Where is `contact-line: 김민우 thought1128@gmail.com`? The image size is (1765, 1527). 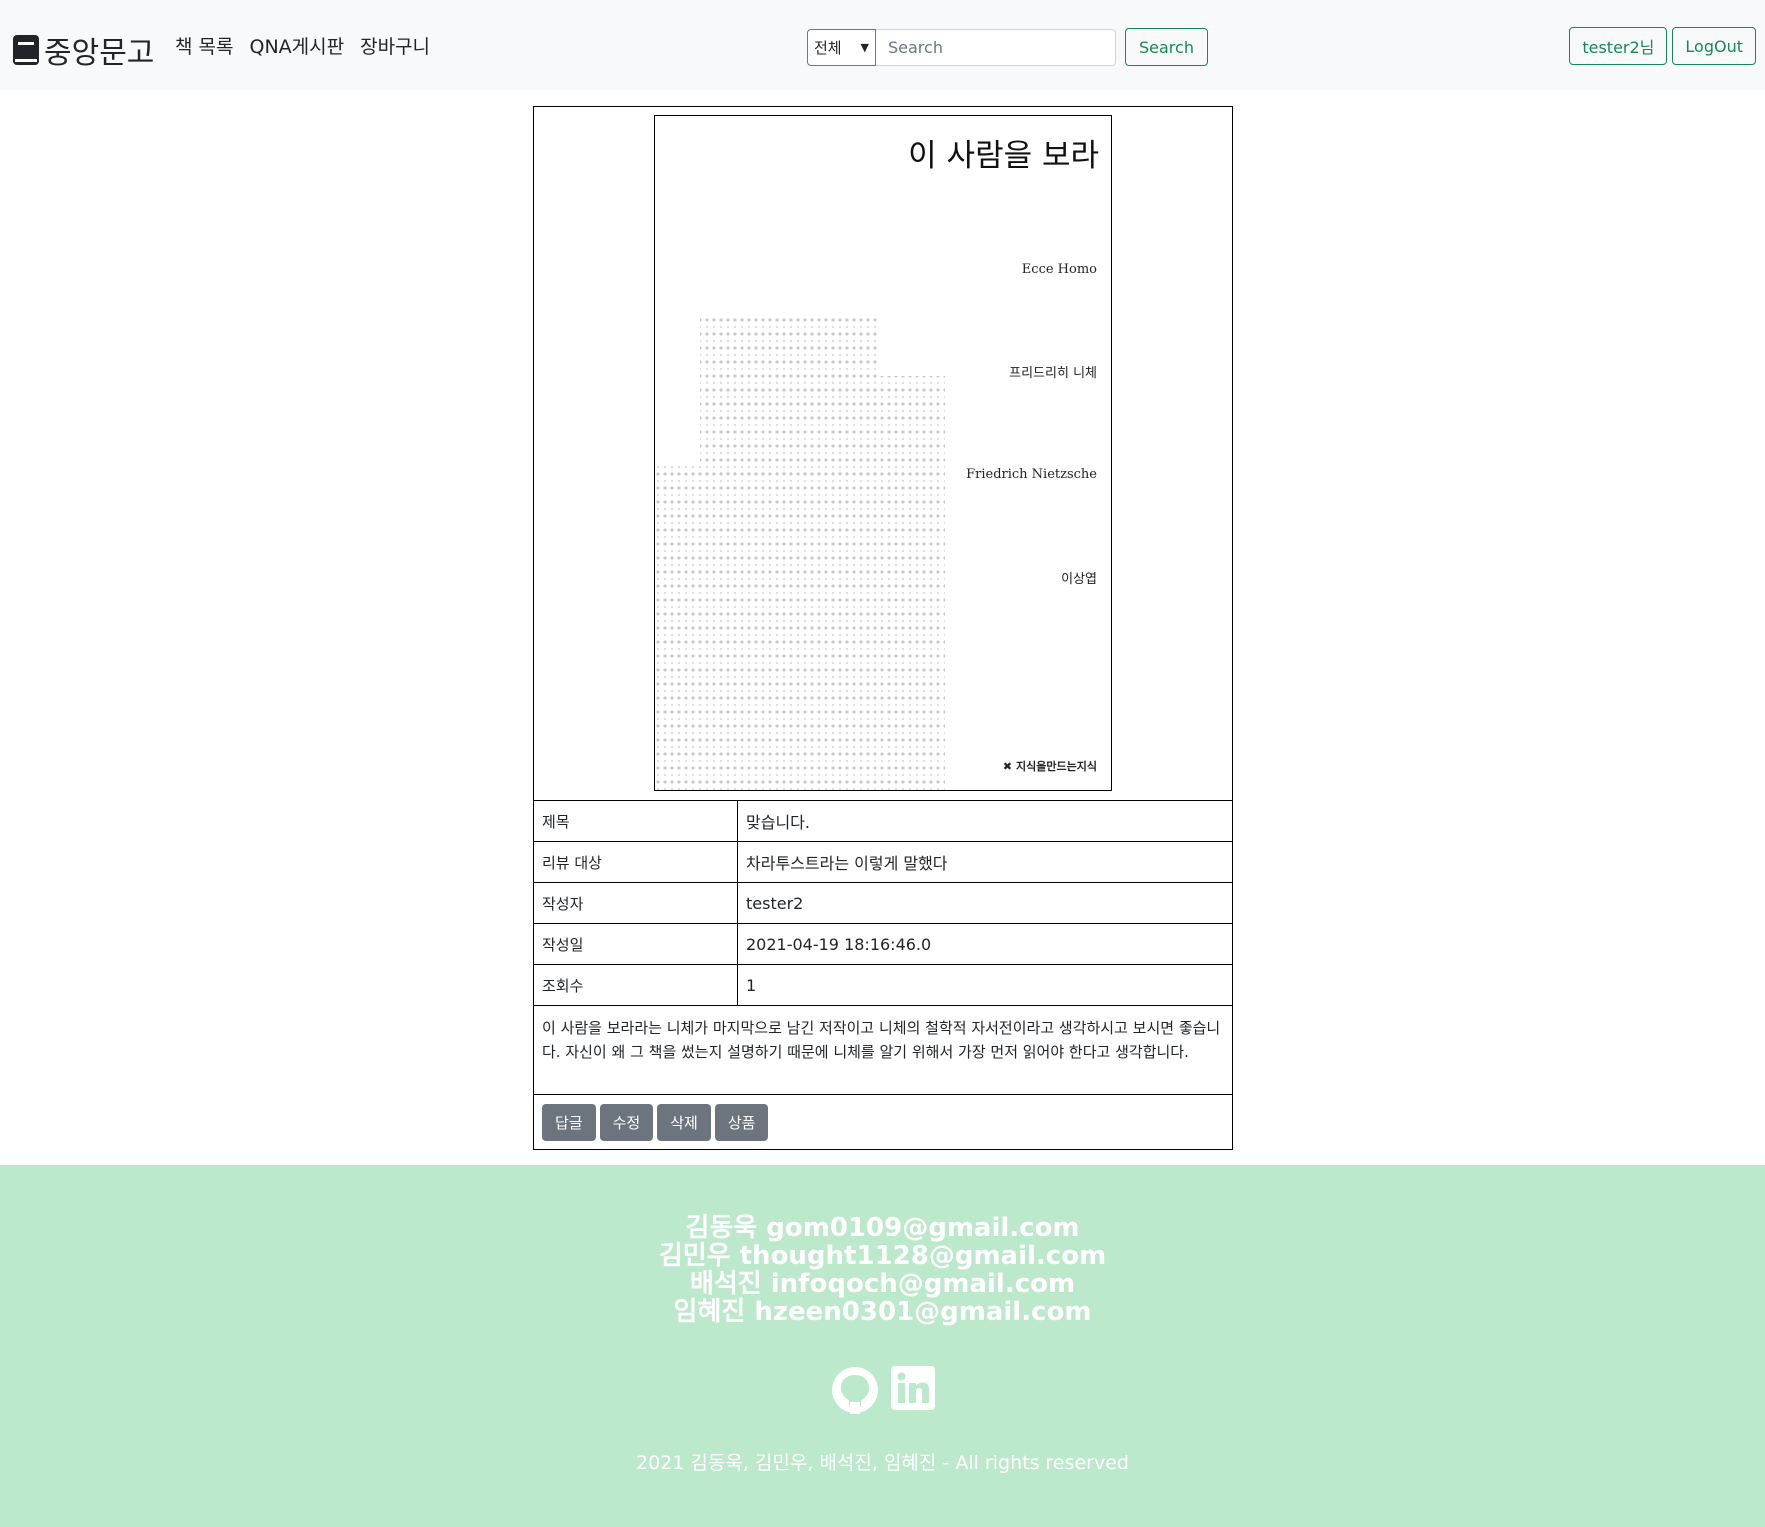 contact-line: 김민우 thought1128@gmail.com is located at coordinates (882, 1256).